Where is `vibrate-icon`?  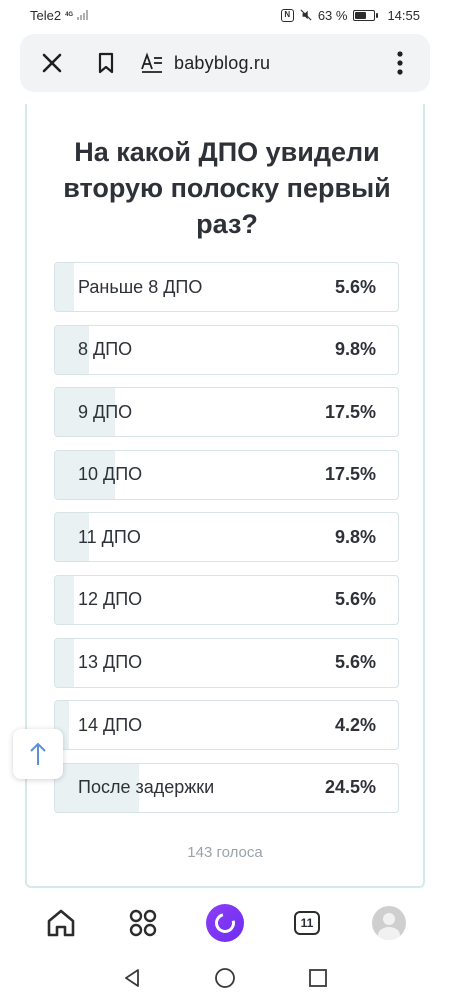 vibrate-icon is located at coordinates (306, 15).